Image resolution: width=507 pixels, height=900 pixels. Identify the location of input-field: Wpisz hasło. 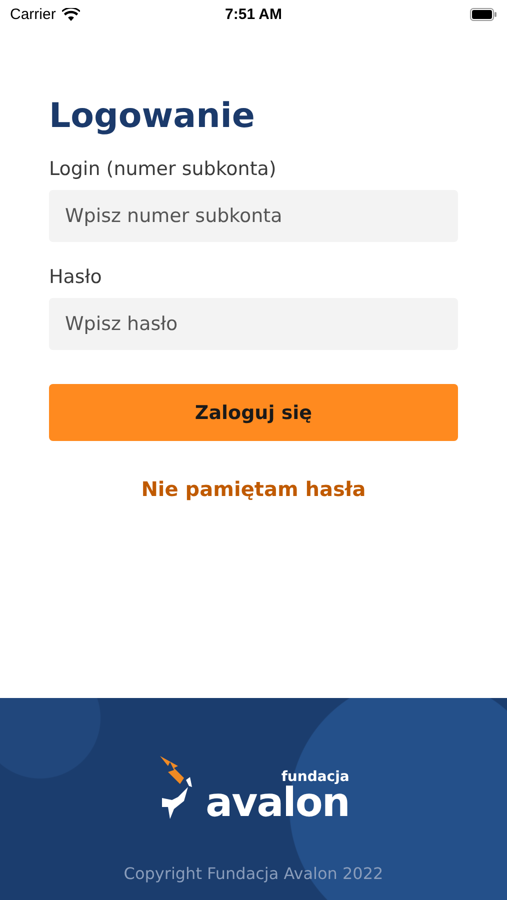
(253, 324).